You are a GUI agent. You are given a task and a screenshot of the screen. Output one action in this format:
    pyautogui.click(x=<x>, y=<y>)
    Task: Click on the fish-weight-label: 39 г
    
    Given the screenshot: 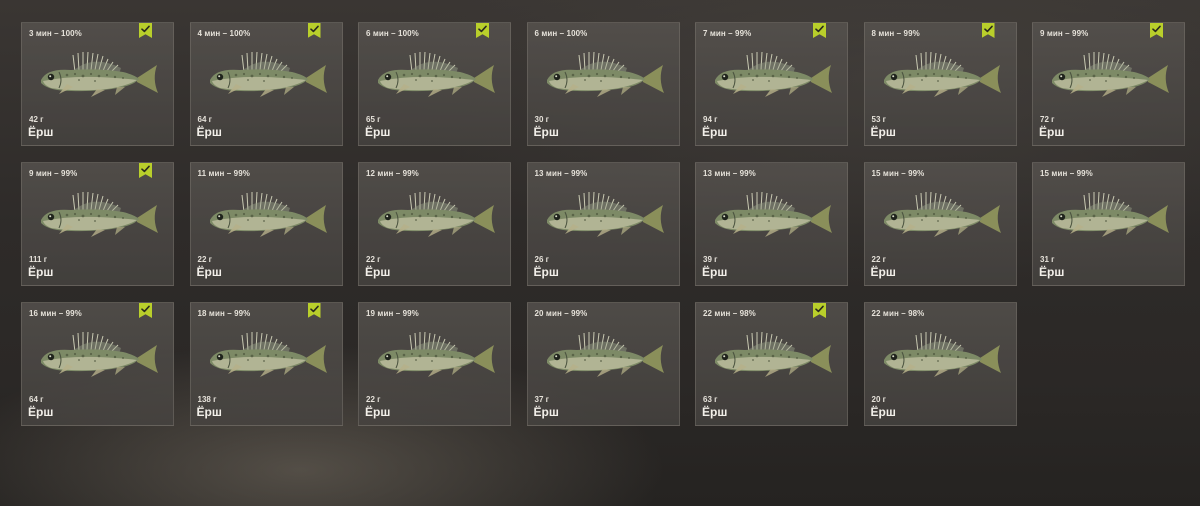 What is the action you would take?
    pyautogui.click(x=710, y=259)
    